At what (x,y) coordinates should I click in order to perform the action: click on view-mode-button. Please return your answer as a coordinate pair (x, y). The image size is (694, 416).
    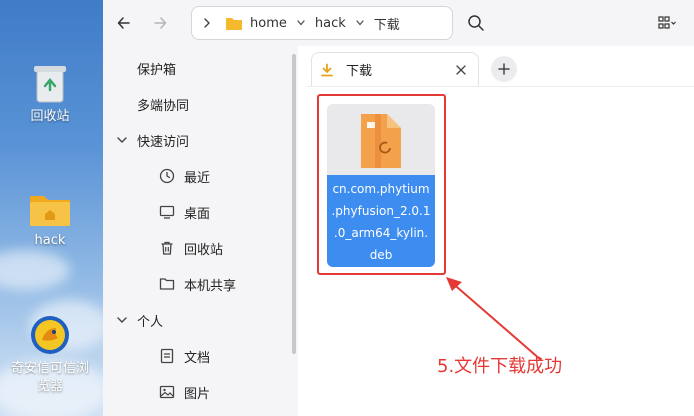
    Looking at the image, I should click on (667, 23).